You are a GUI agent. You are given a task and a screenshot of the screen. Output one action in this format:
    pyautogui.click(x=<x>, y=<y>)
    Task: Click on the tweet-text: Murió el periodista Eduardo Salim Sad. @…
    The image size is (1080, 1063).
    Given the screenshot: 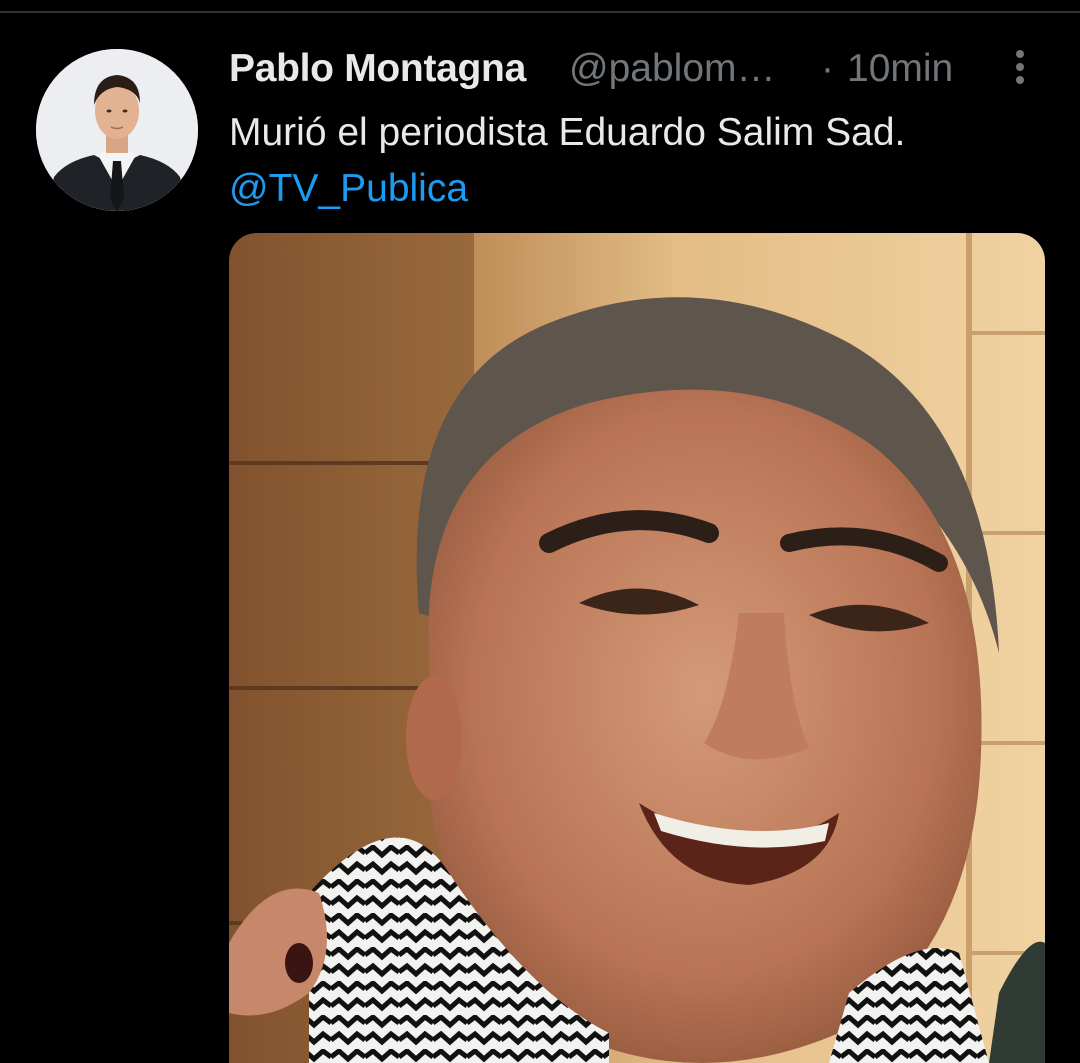 What is the action you would take?
    pyautogui.click(x=639, y=161)
    